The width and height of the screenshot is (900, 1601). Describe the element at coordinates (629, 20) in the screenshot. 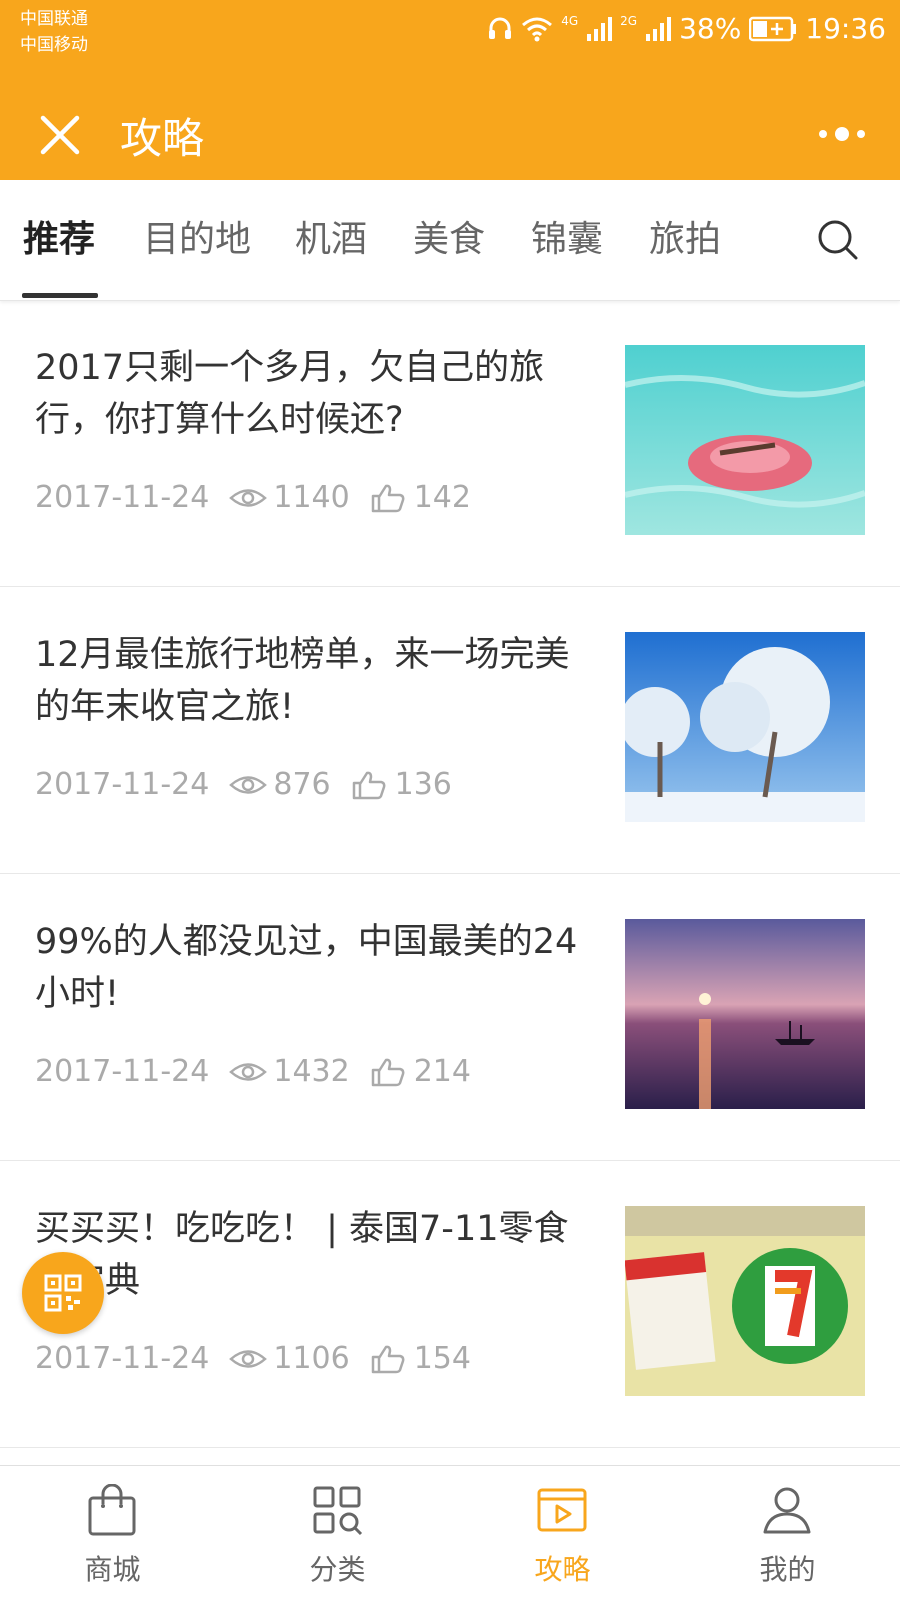

I see `network-type-2: 2G` at that location.